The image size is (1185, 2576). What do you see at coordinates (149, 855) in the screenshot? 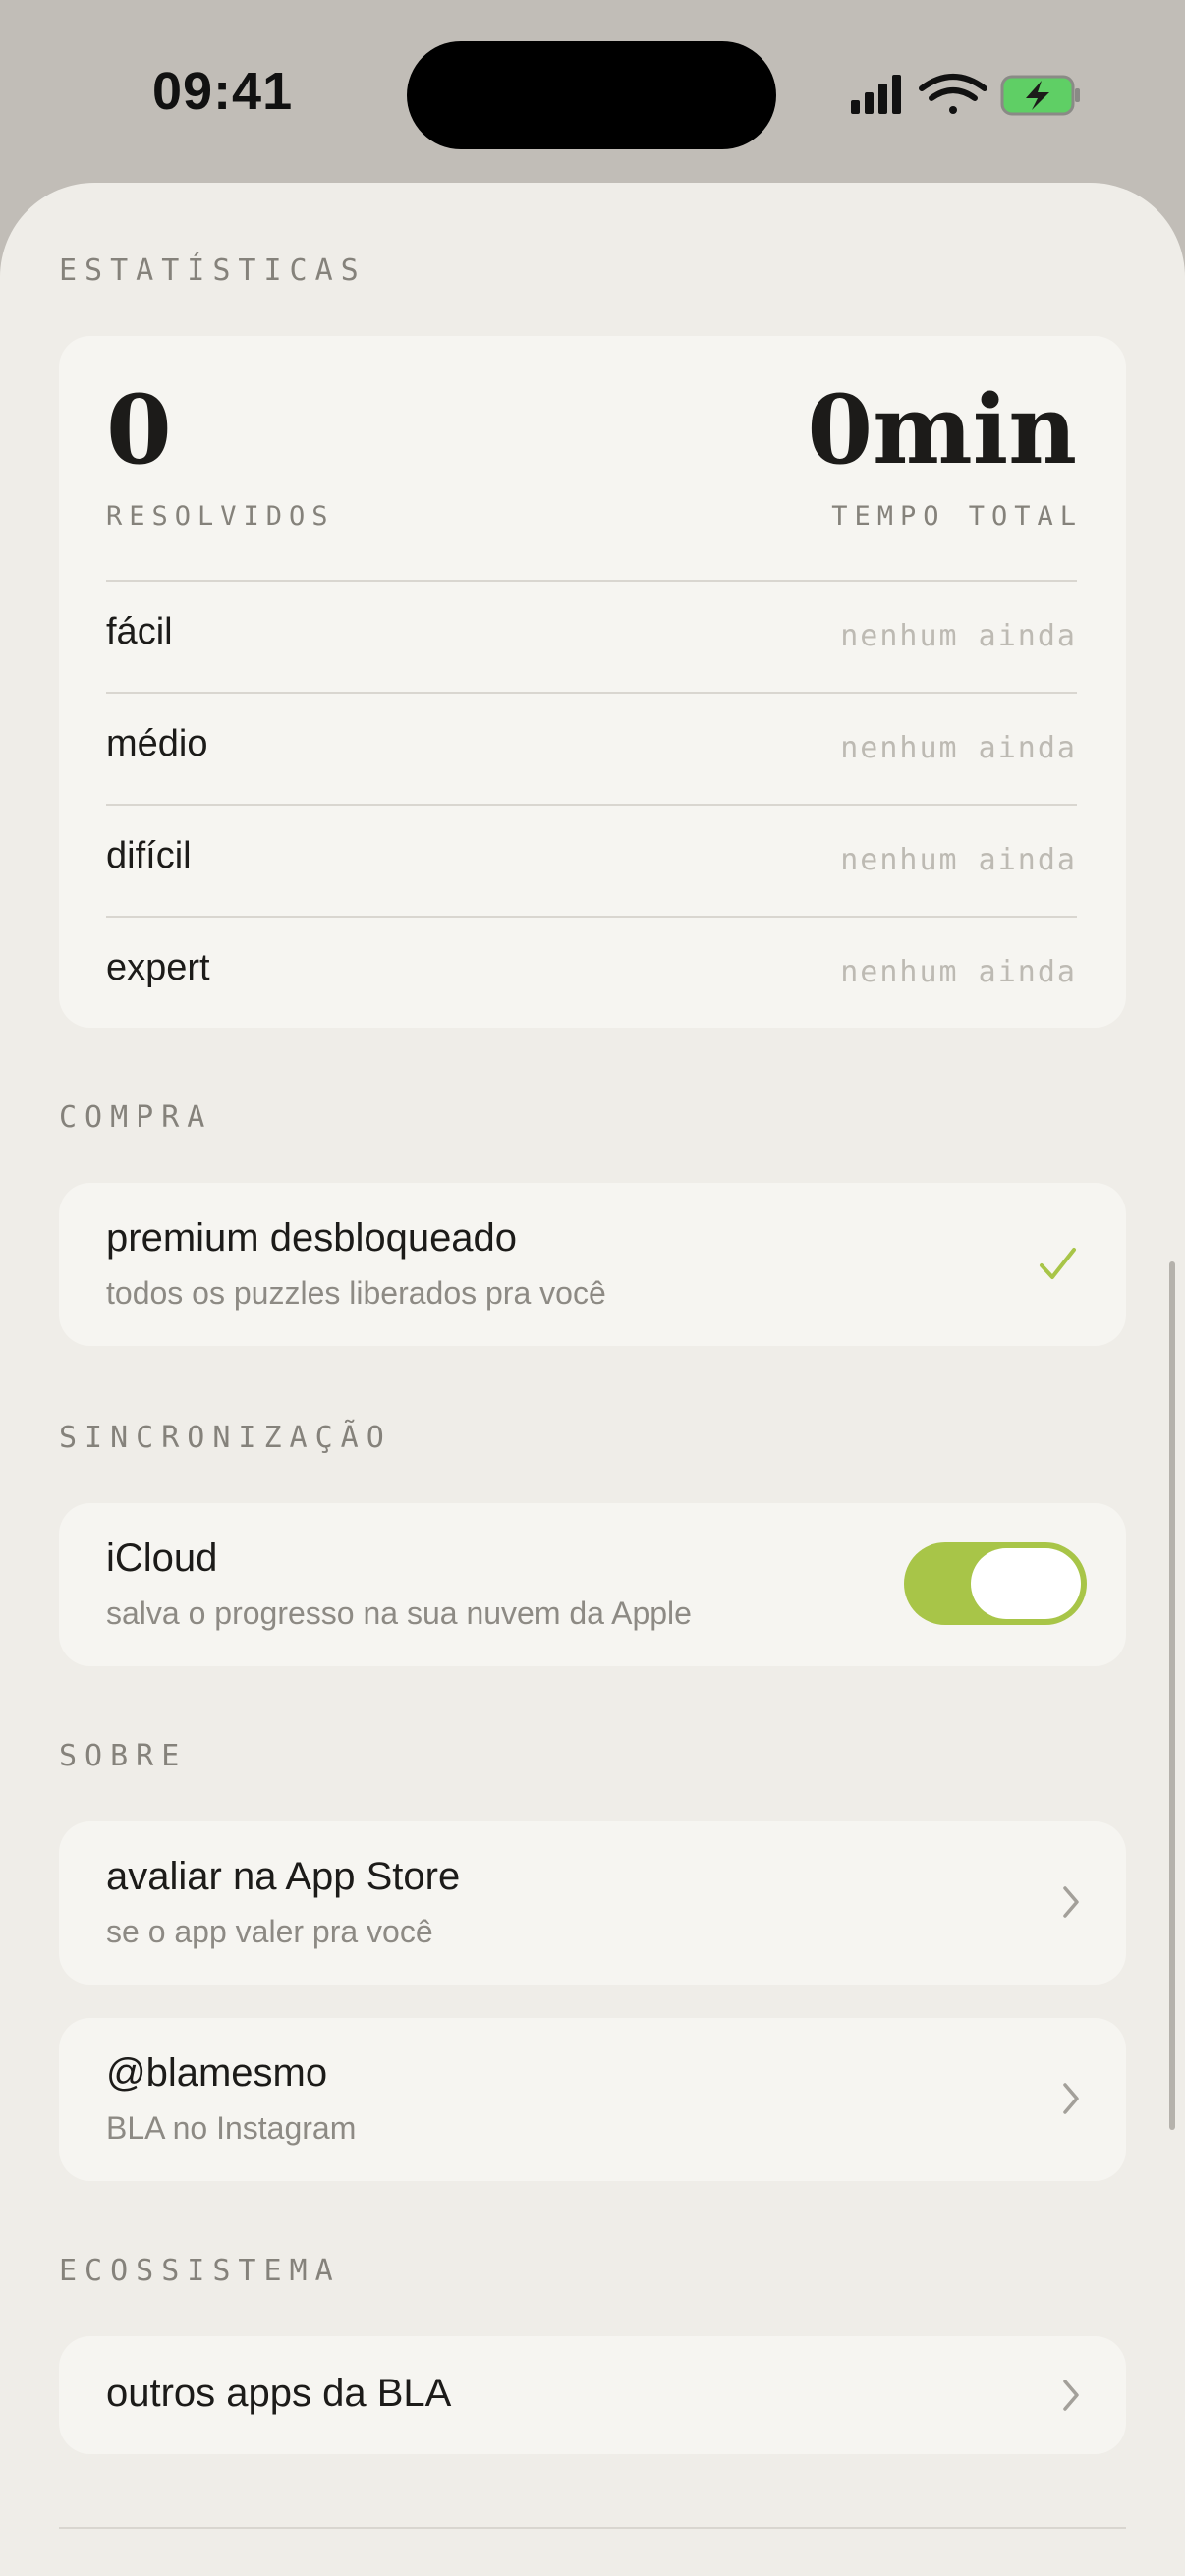
I see `difficulty-name: difícil` at bounding box center [149, 855].